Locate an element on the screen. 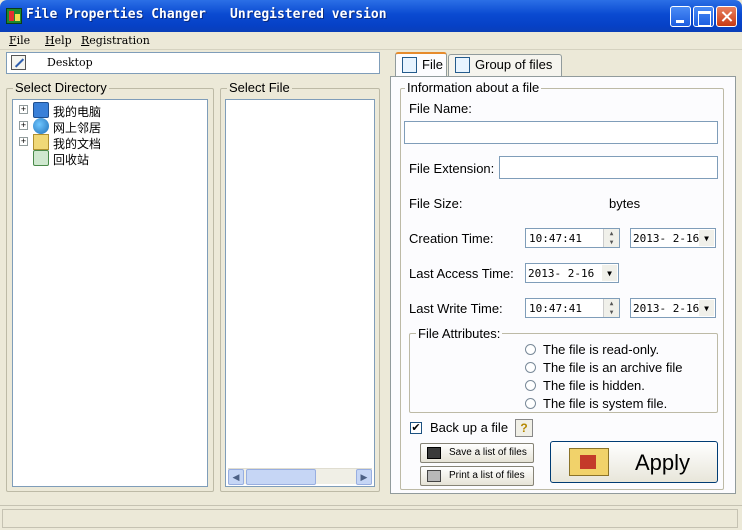 This screenshot has width=742, height=530. save-list-button: Save a list of files is located at coordinates (477, 453).